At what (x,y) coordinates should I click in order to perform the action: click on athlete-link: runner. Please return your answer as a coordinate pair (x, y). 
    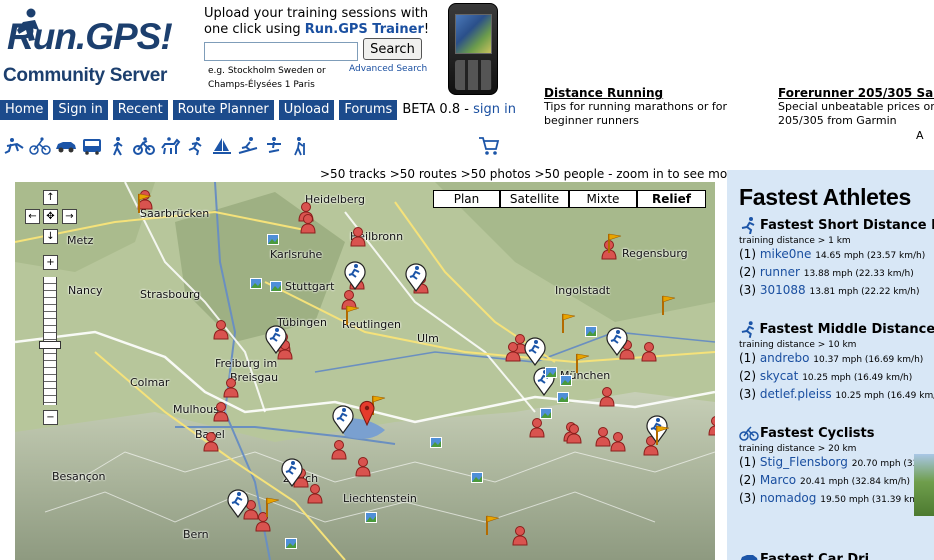
    Looking at the image, I should click on (780, 272).